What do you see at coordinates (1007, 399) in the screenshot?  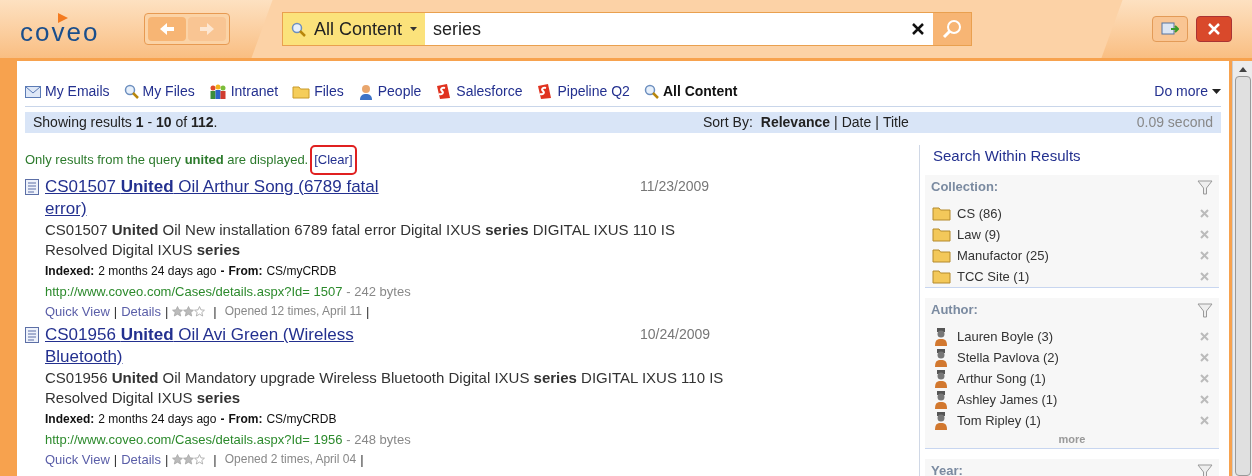 I see `facet-item: Ashley James (1)` at bounding box center [1007, 399].